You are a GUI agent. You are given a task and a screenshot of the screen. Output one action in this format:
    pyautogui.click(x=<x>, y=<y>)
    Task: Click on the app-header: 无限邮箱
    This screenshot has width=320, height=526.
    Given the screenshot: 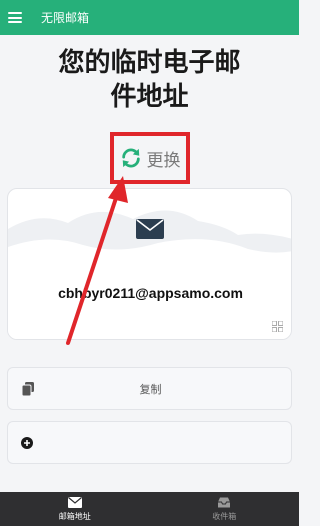 What is the action you would take?
    pyautogui.click(x=149, y=17)
    